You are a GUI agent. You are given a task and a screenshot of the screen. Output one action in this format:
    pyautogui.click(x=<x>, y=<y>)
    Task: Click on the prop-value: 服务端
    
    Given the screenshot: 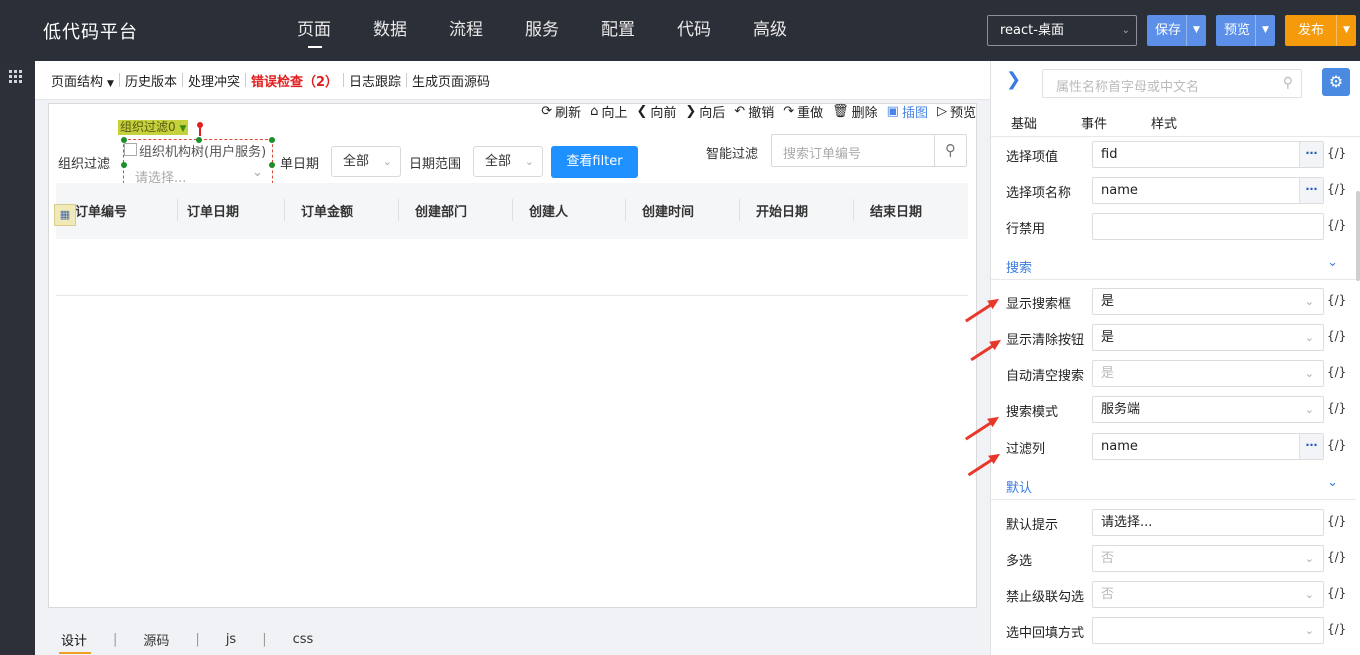 What is the action you would take?
    pyautogui.click(x=1121, y=409)
    